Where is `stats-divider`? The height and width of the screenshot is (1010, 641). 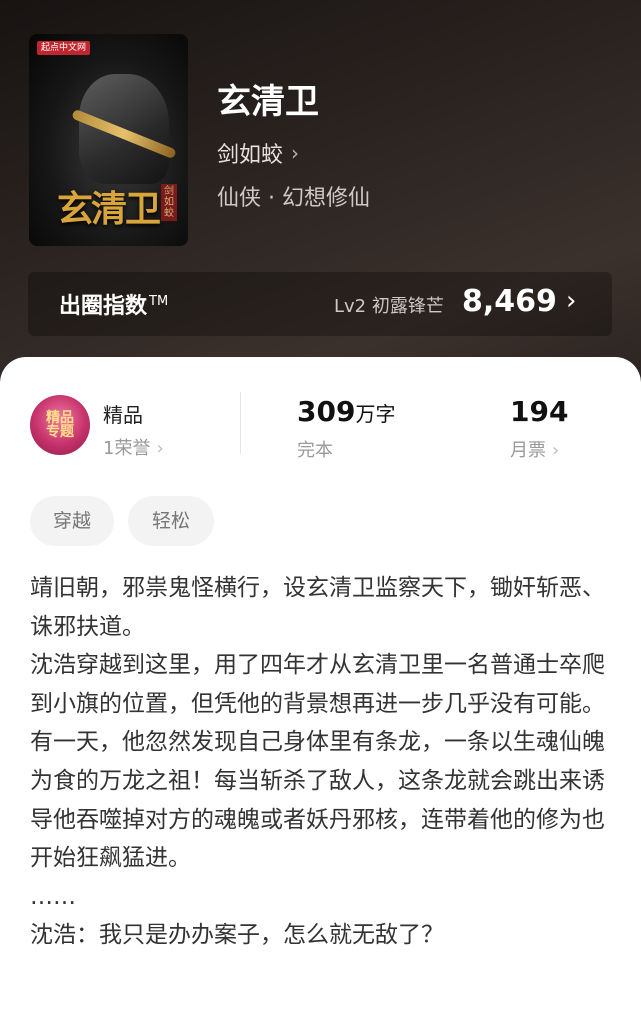
stats-divider is located at coordinates (240, 423).